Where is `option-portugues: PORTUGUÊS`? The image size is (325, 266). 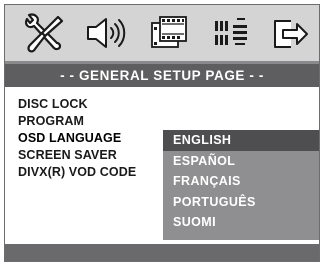
option-portugues: PORTUGUÊS is located at coordinates (241, 202).